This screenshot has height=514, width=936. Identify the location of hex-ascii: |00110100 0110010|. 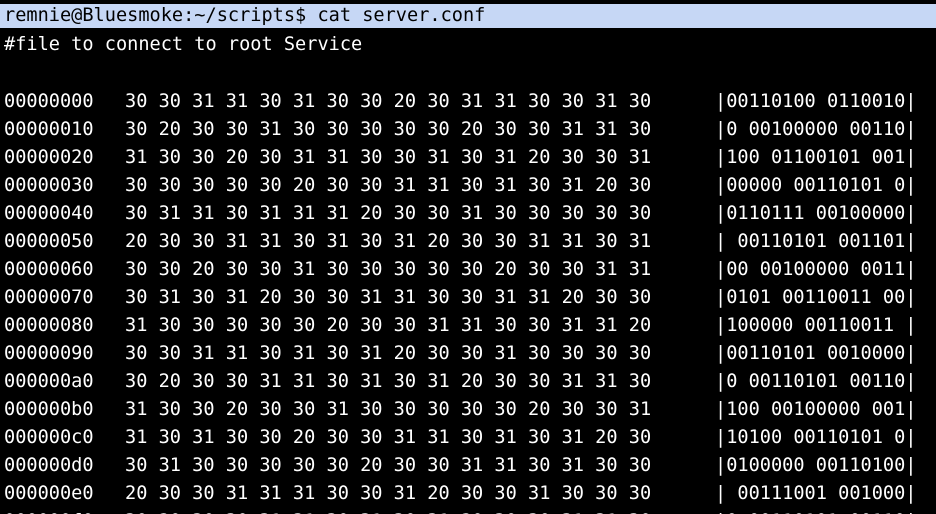
(816, 101).